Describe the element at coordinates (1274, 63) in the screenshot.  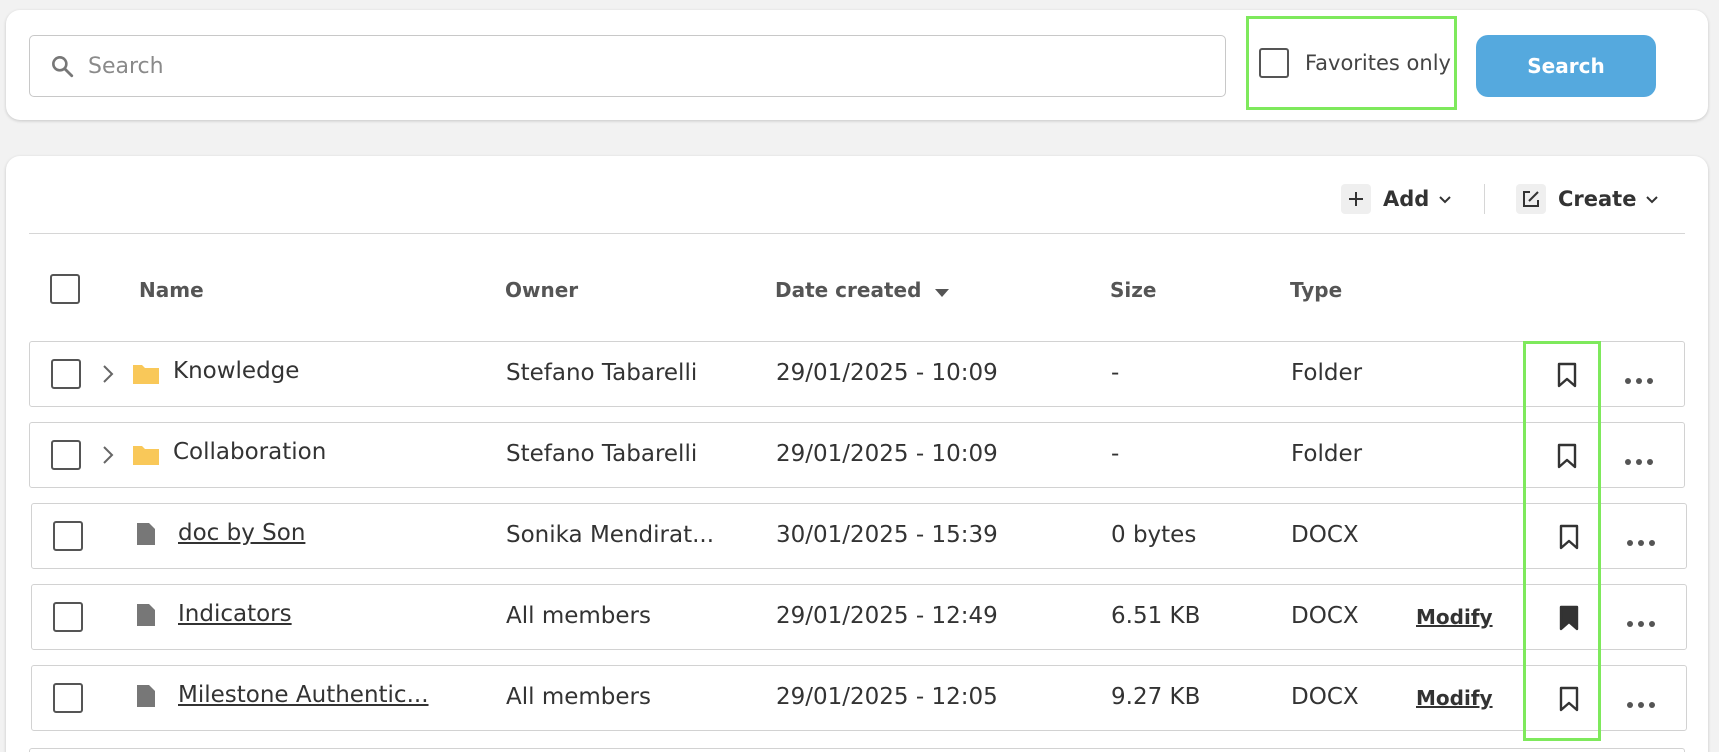
I see `favorites-only-checkbox` at that location.